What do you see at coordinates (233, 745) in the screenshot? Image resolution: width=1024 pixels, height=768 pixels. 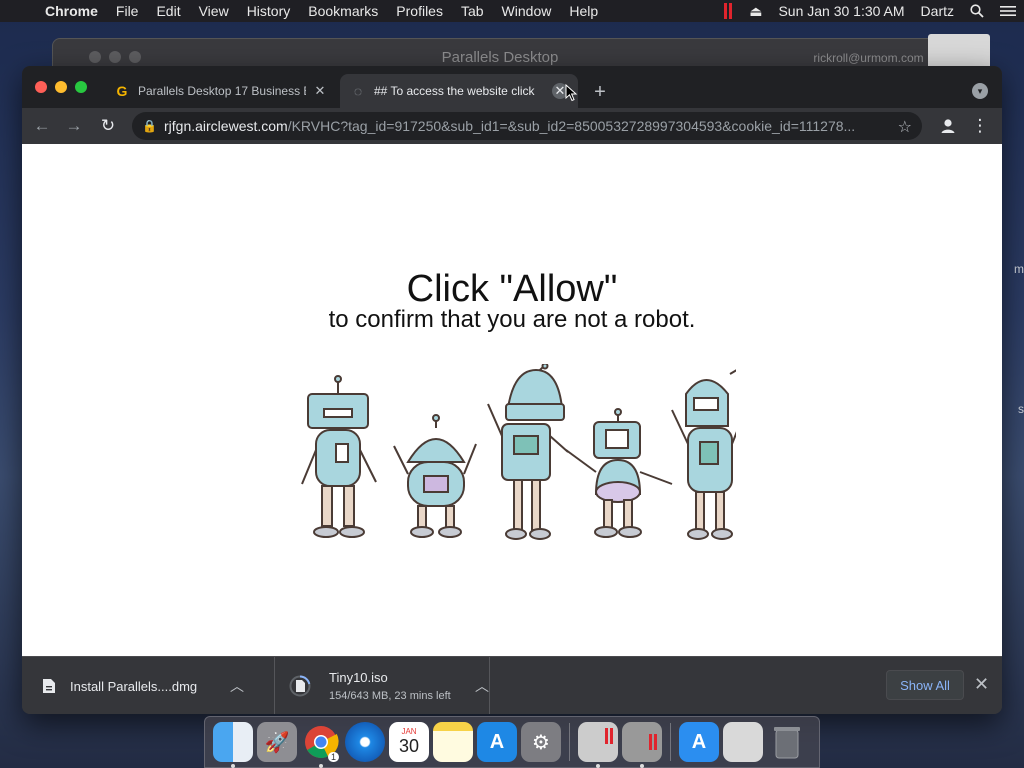 I see `finder-icon` at bounding box center [233, 745].